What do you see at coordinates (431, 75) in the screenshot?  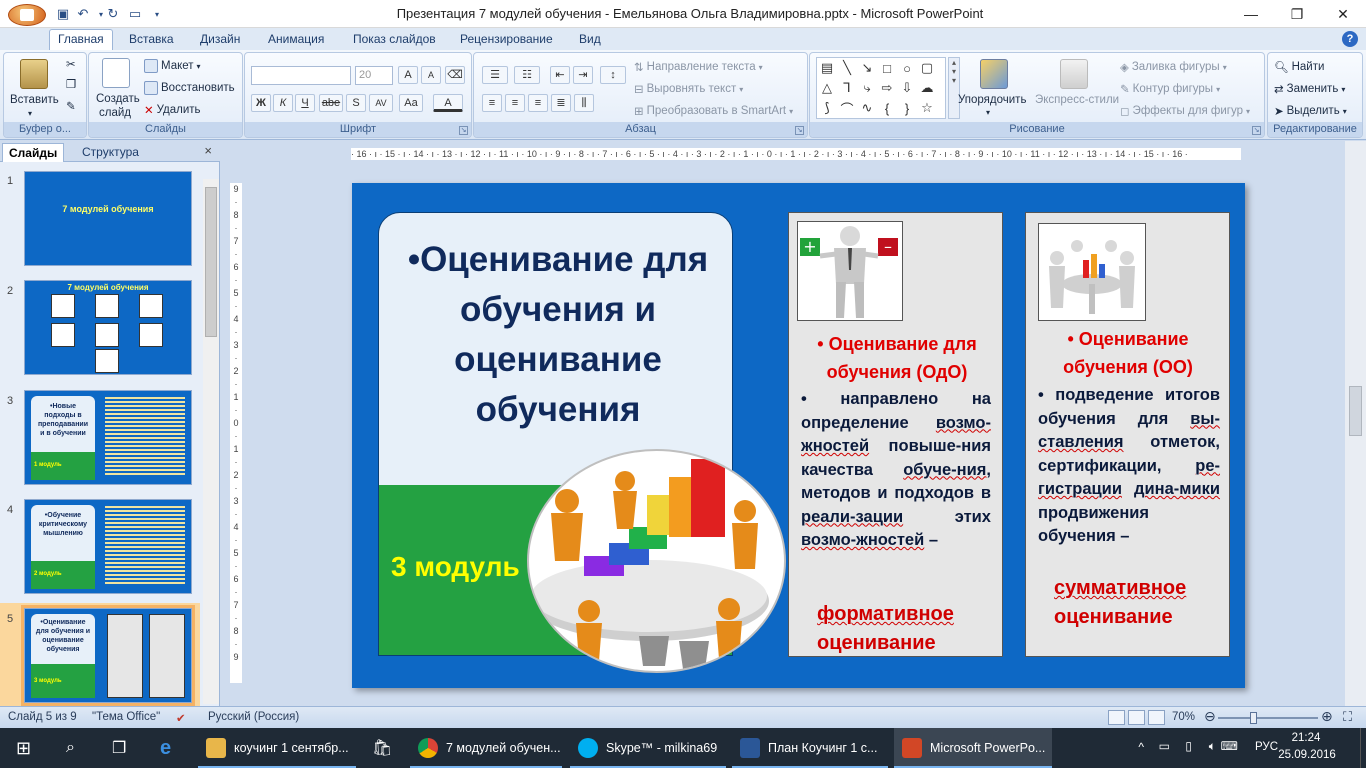 I see `shrink-font-button: A` at bounding box center [431, 75].